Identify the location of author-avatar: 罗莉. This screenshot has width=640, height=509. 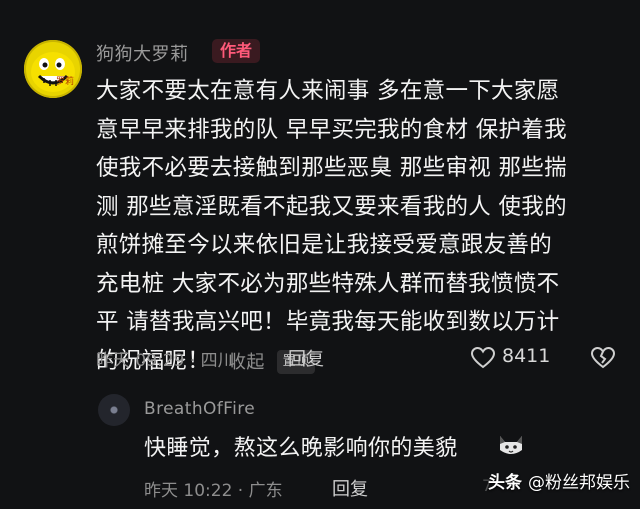
(53, 69).